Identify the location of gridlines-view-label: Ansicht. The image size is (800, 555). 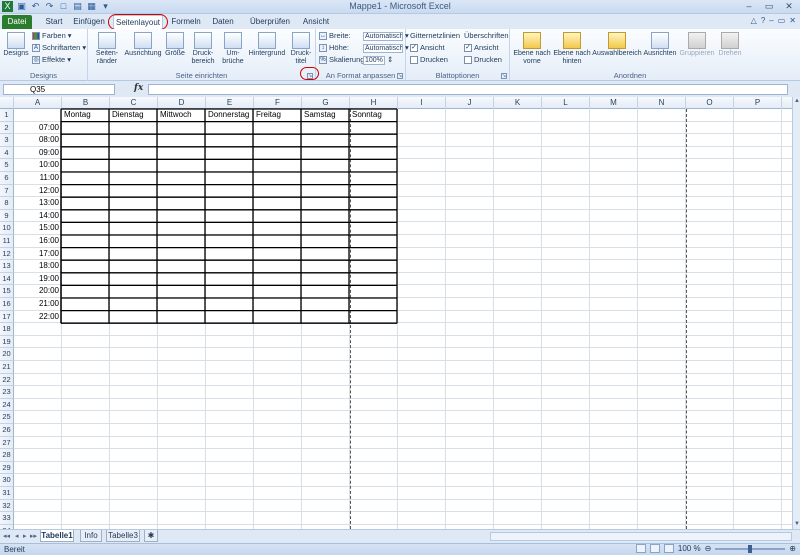
(432, 47).